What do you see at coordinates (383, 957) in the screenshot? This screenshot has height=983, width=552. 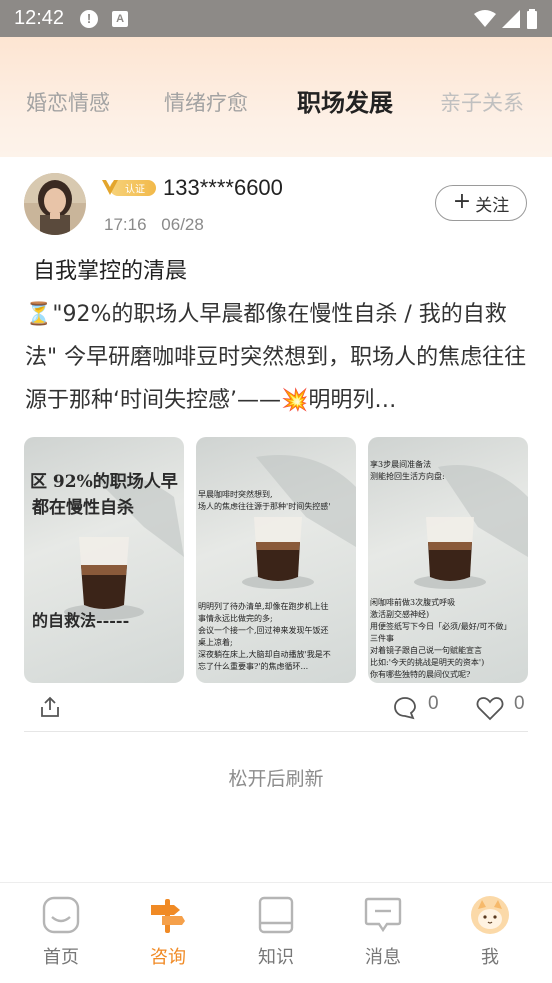 I see `nav-messages-label: 消息` at bounding box center [383, 957].